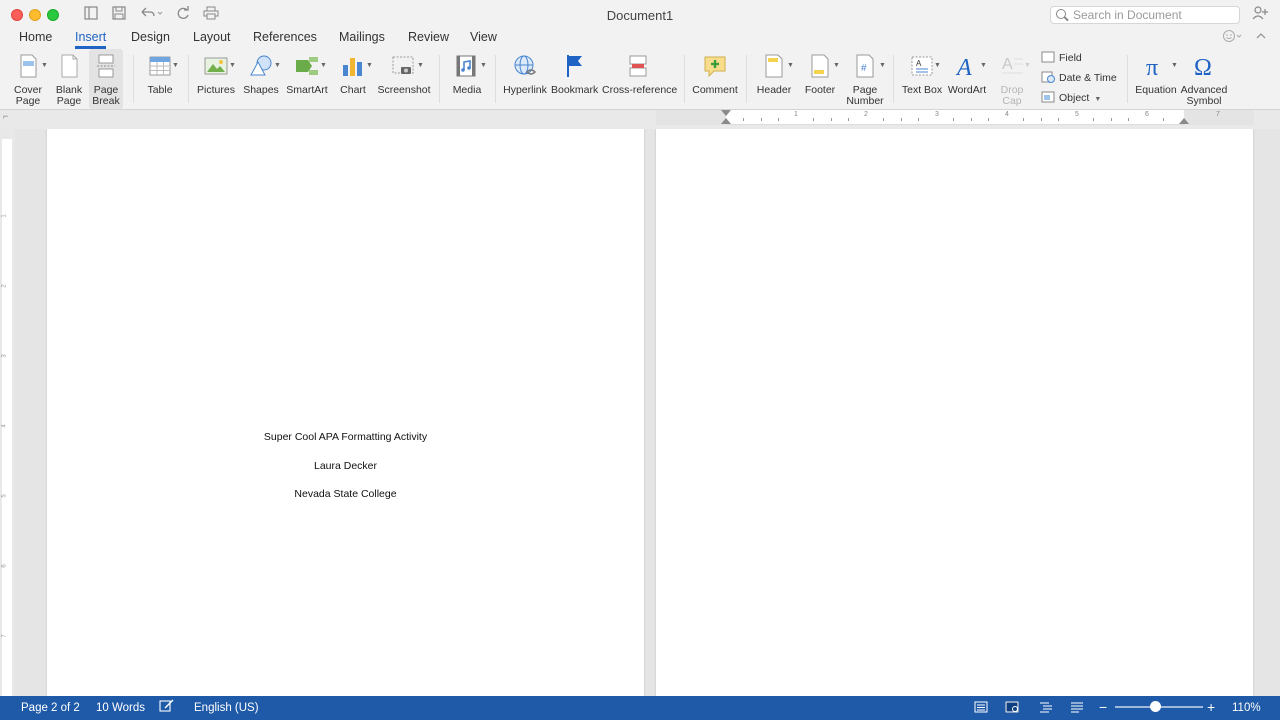 The width and height of the screenshot is (1280, 720). What do you see at coordinates (865, 79) in the screenshot?
I see `page-number-button: # ▼ Page Number` at bounding box center [865, 79].